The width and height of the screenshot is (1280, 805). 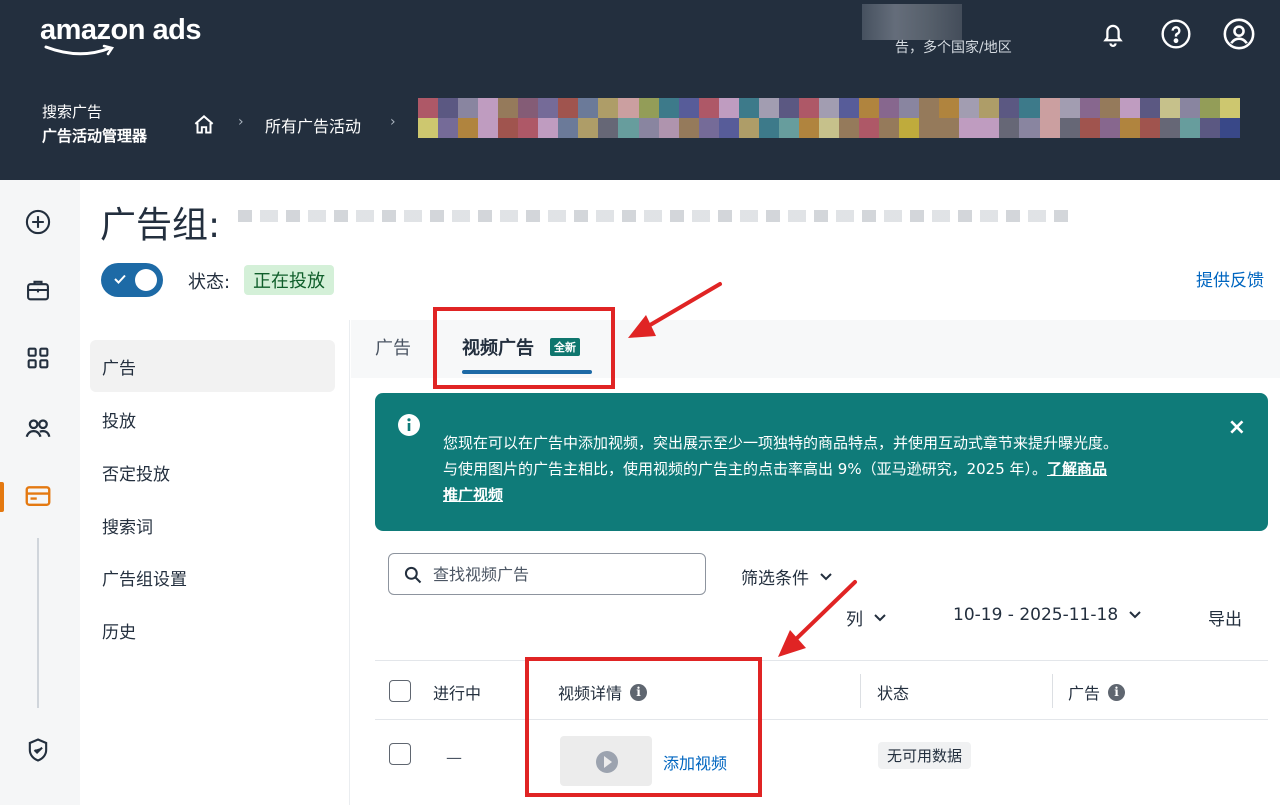 What do you see at coordinates (94, 124) in the screenshot?
I see `app-section: 搜索广告 广告活动管理器` at bounding box center [94, 124].